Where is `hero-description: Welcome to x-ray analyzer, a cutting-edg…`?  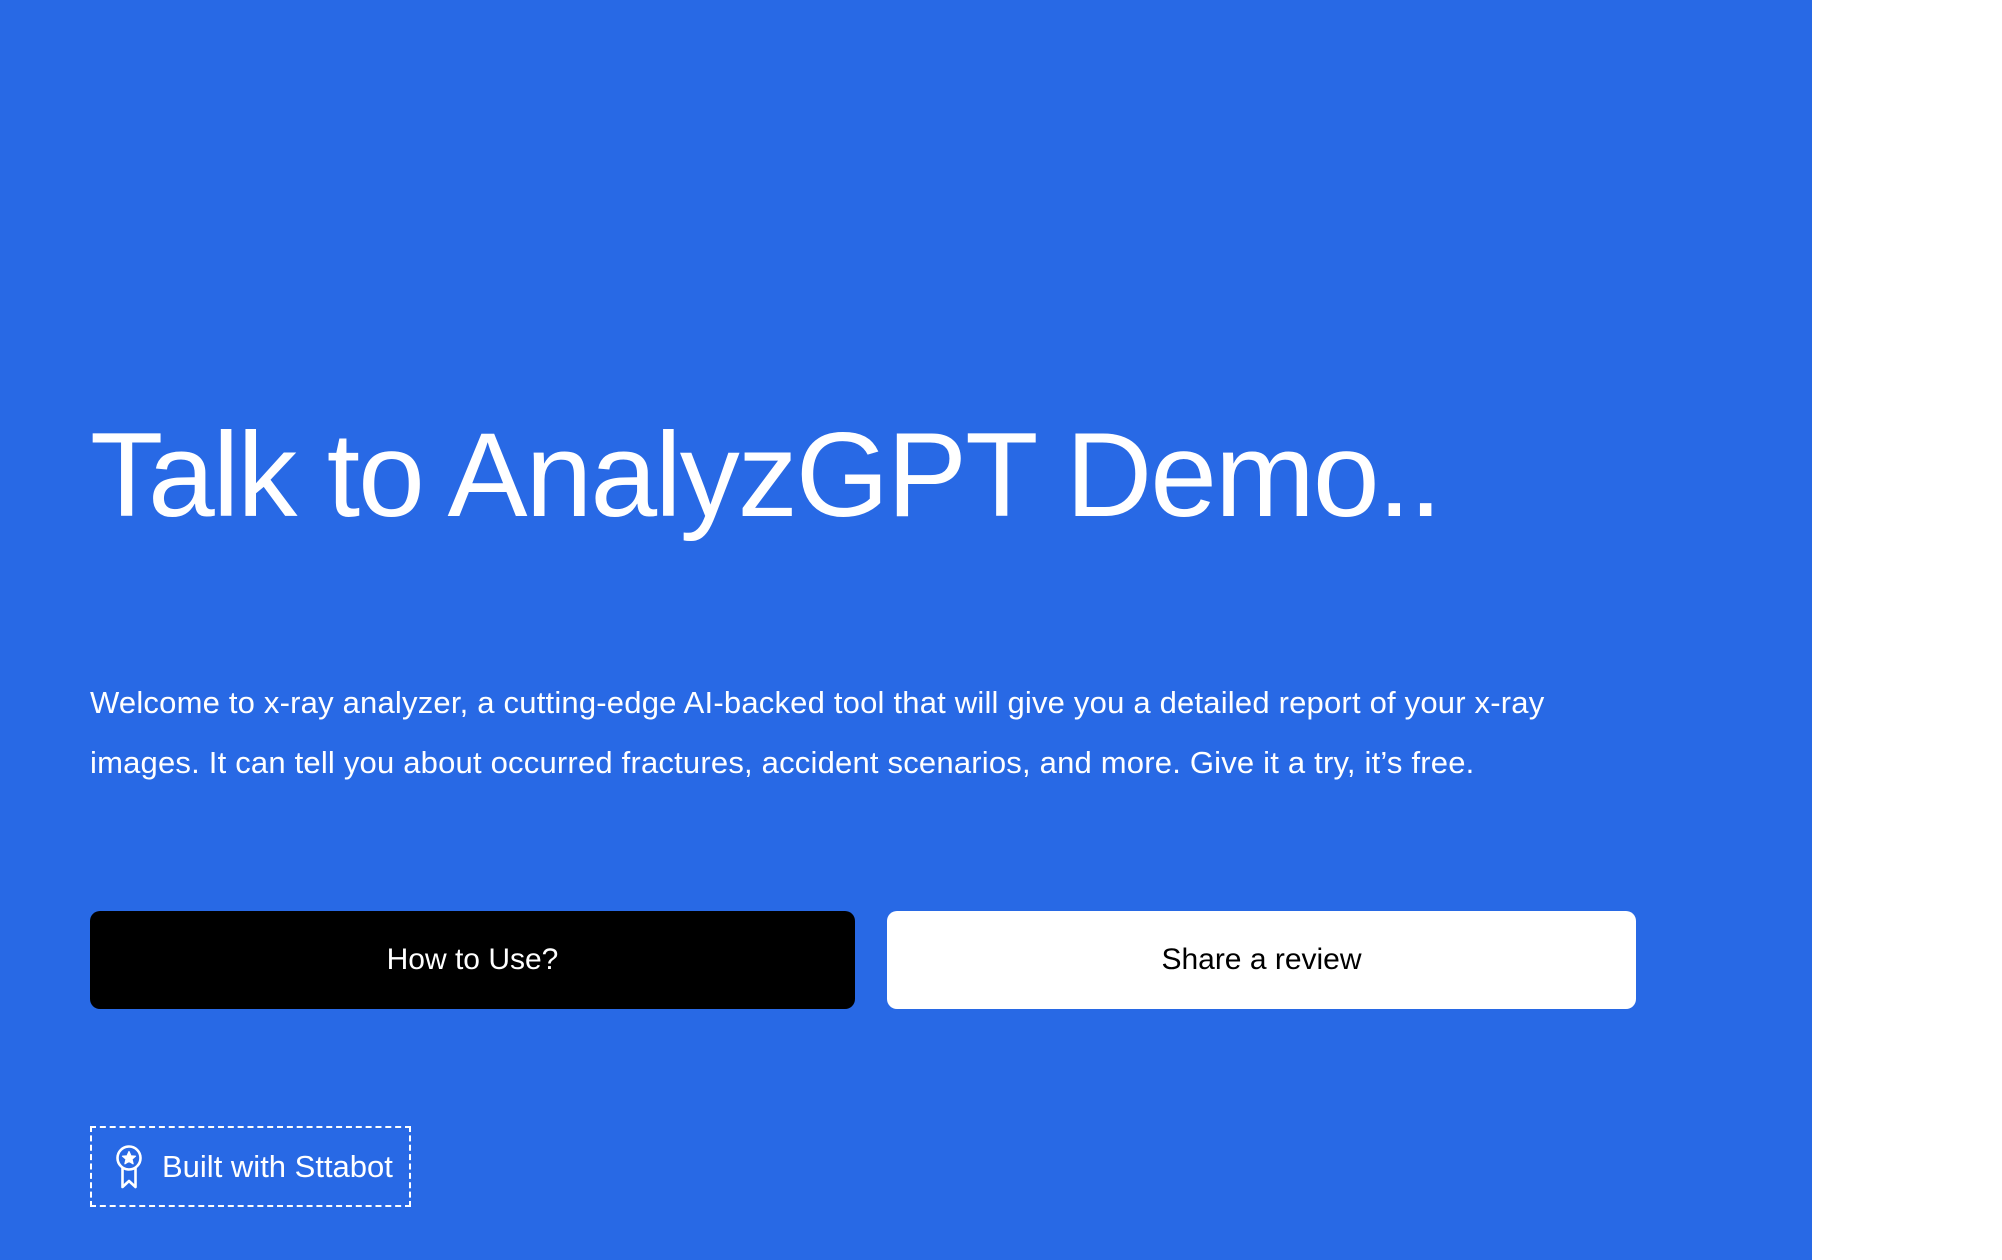
hero-description: Welcome to x-ray analyzer, a cutting-edg… is located at coordinates (817, 732).